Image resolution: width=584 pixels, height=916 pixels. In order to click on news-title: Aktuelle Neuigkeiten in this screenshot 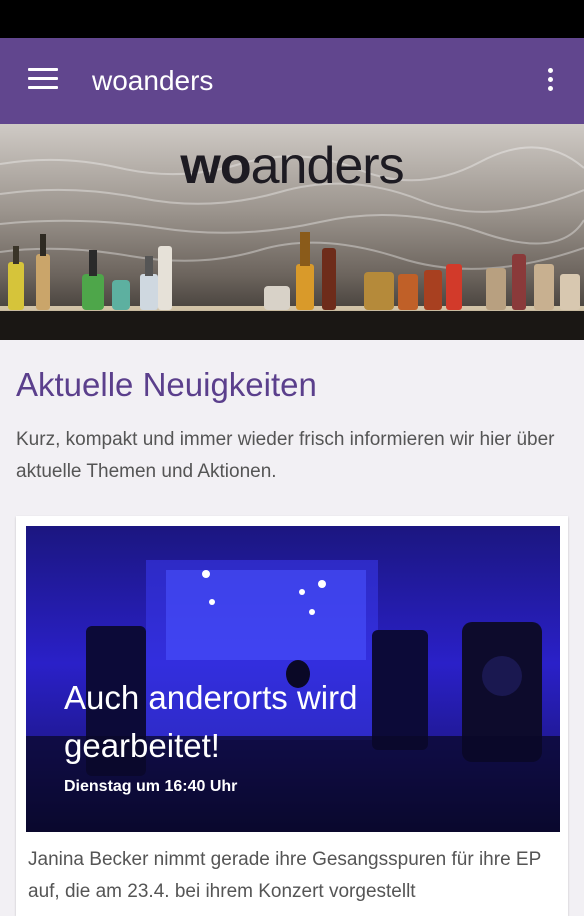, I will do `click(166, 384)`.